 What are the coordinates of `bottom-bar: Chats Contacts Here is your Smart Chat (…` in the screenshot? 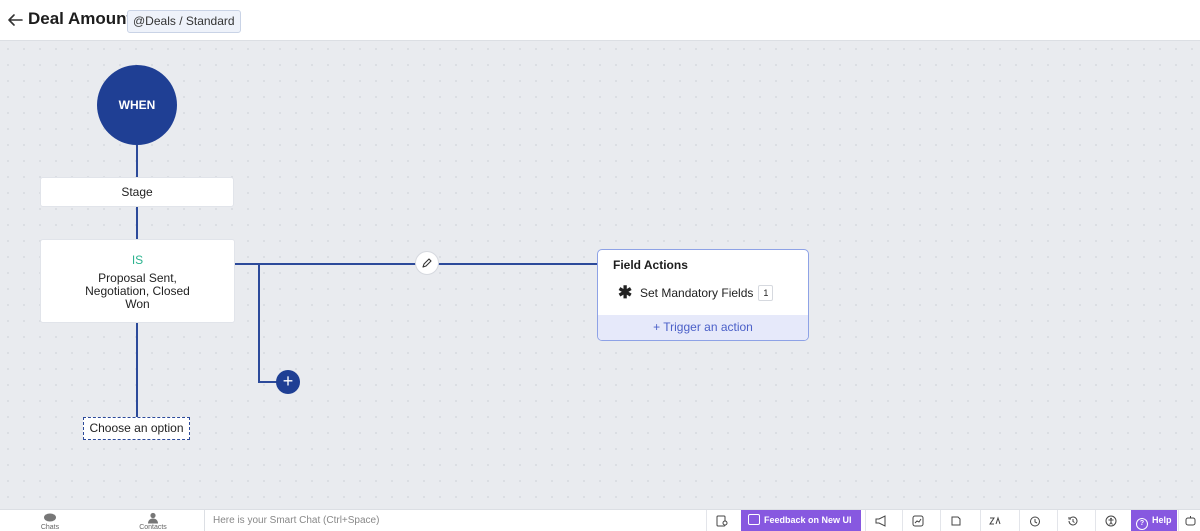 It's located at (600, 520).